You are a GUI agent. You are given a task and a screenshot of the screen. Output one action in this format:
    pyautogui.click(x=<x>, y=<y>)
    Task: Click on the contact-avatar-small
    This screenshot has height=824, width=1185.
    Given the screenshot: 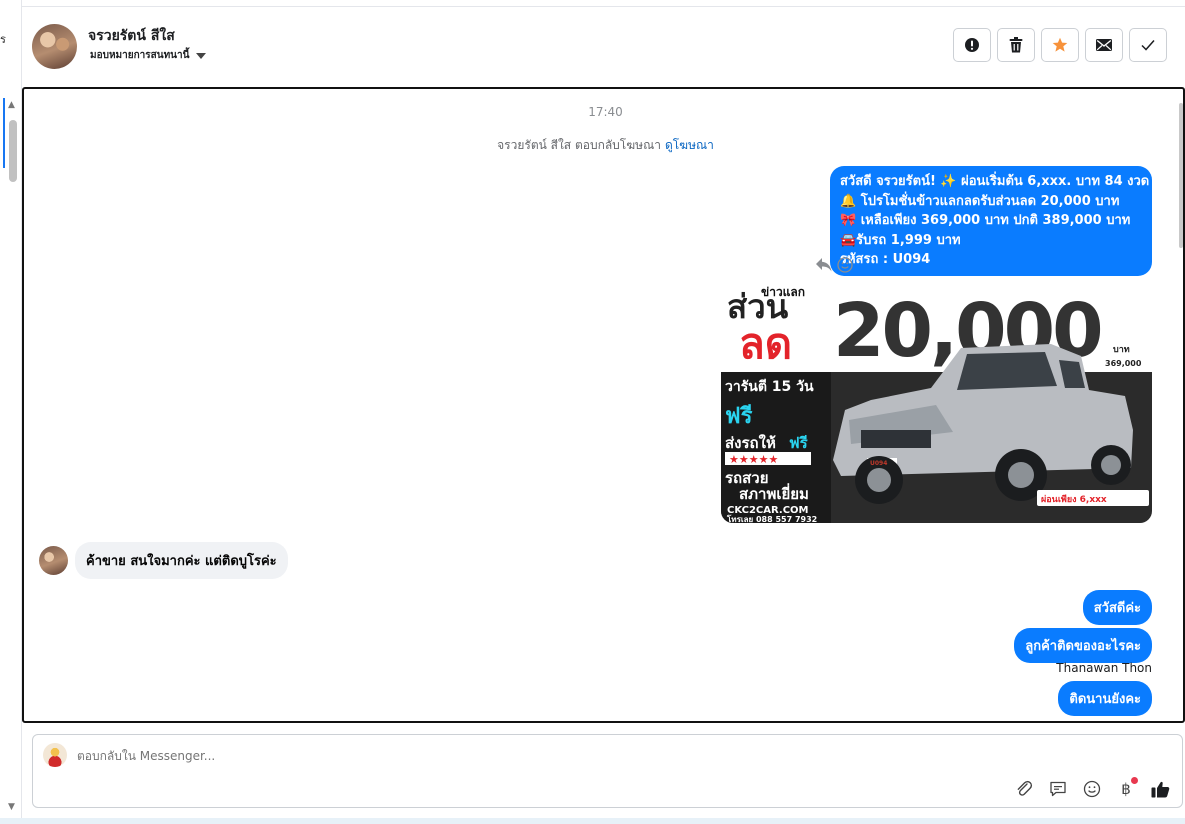 What is the action you would take?
    pyautogui.click(x=53, y=560)
    